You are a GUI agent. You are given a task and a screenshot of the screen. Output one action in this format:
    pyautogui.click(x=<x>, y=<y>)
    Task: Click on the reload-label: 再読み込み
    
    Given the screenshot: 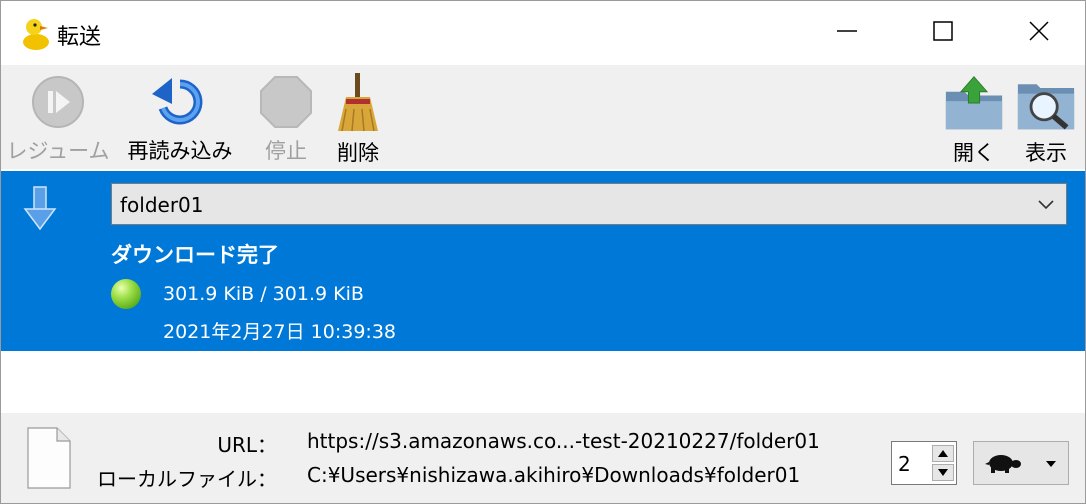 What is the action you would take?
    pyautogui.click(x=180, y=151)
    